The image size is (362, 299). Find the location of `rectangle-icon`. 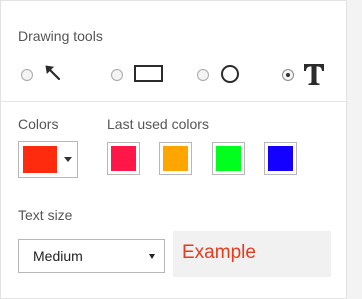

rectangle-icon is located at coordinates (149, 73).